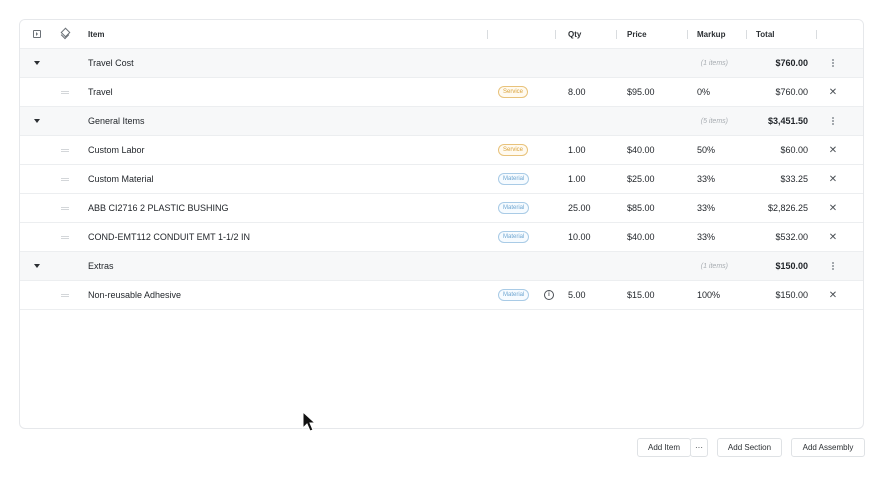 The height and width of the screenshot is (478, 882). What do you see at coordinates (641, 295) in the screenshot?
I see `item-price: $15.00` at bounding box center [641, 295].